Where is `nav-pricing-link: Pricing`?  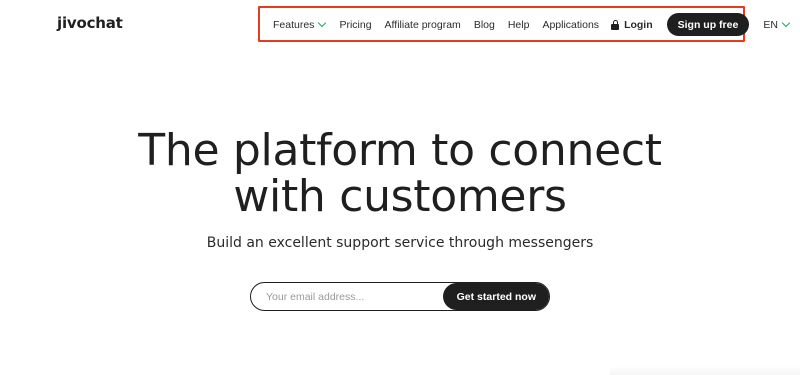 nav-pricing-link: Pricing is located at coordinates (355, 25).